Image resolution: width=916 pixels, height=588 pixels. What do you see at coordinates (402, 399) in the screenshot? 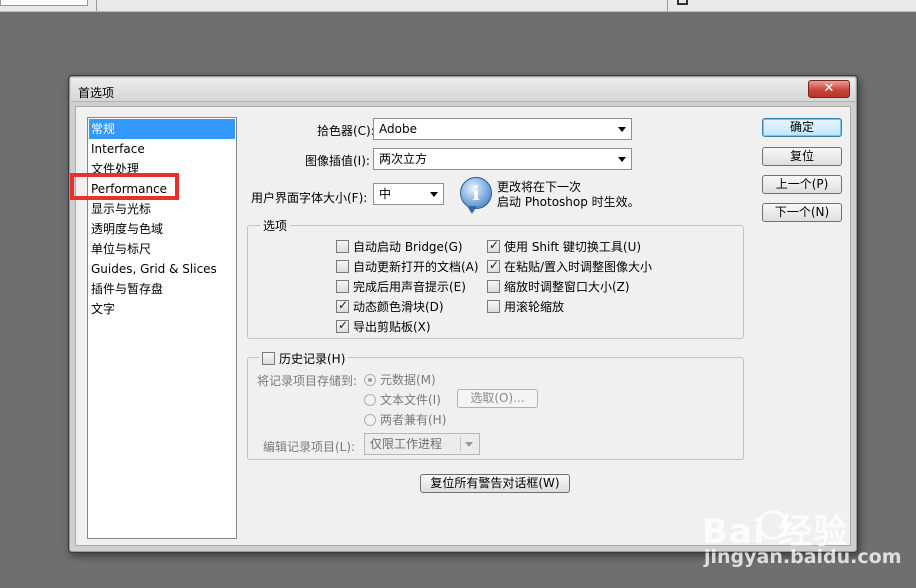
I see `text-file-radio: 文本文件(I)` at bounding box center [402, 399].